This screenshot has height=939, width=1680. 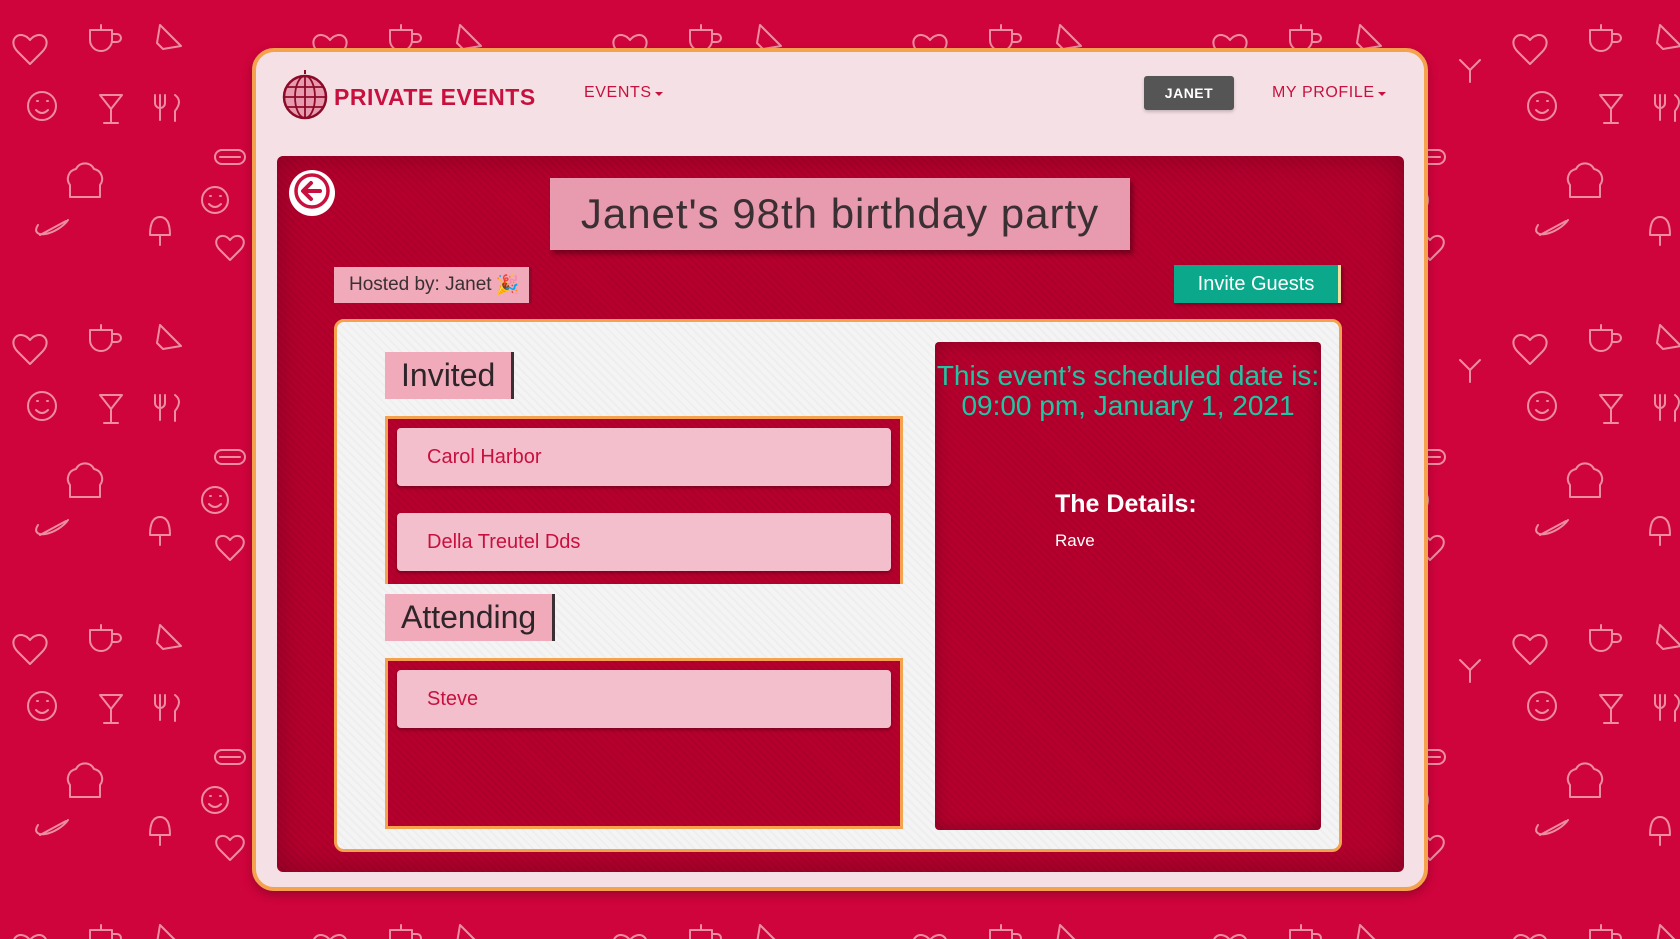 I want to click on navbar: PRIVATE EVENTS EVENTS JANET MY PROFILE, so click(x=840, y=100).